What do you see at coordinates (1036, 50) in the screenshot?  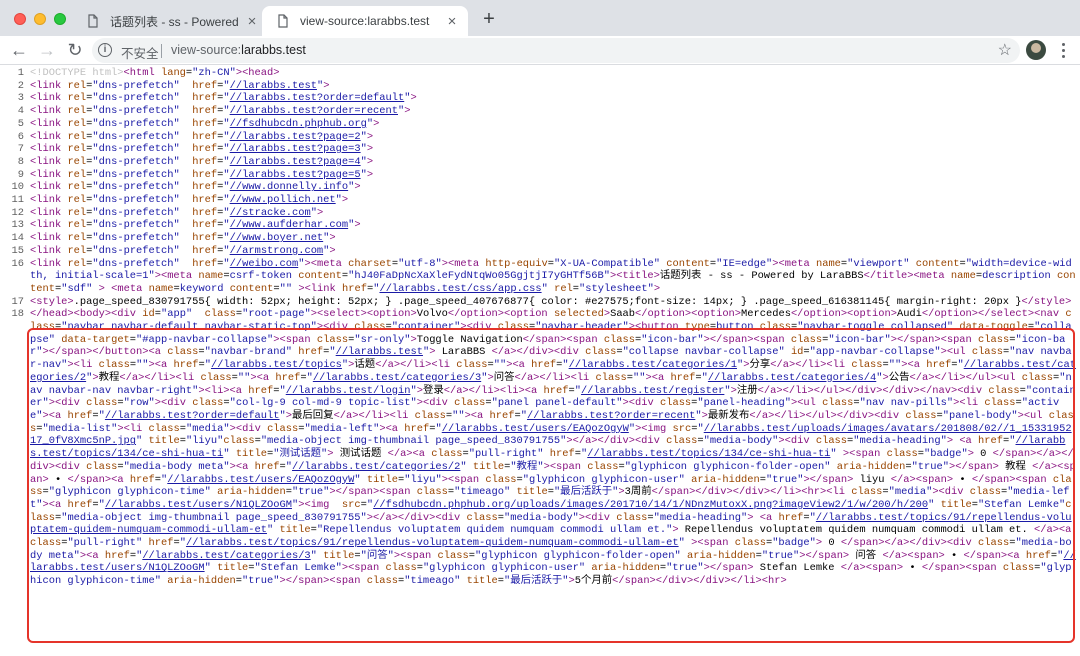 I see `profile-avatar` at bounding box center [1036, 50].